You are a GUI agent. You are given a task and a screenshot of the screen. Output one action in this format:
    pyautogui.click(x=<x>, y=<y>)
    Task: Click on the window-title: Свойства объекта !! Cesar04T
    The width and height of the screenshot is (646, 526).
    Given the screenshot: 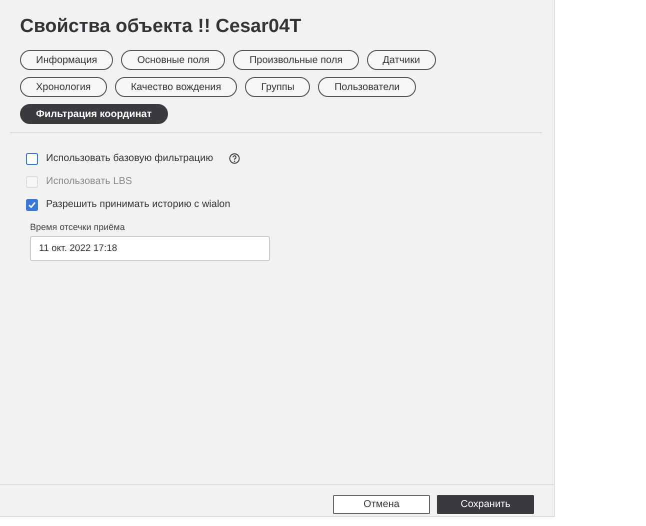 What is the action you would take?
    pyautogui.click(x=161, y=27)
    